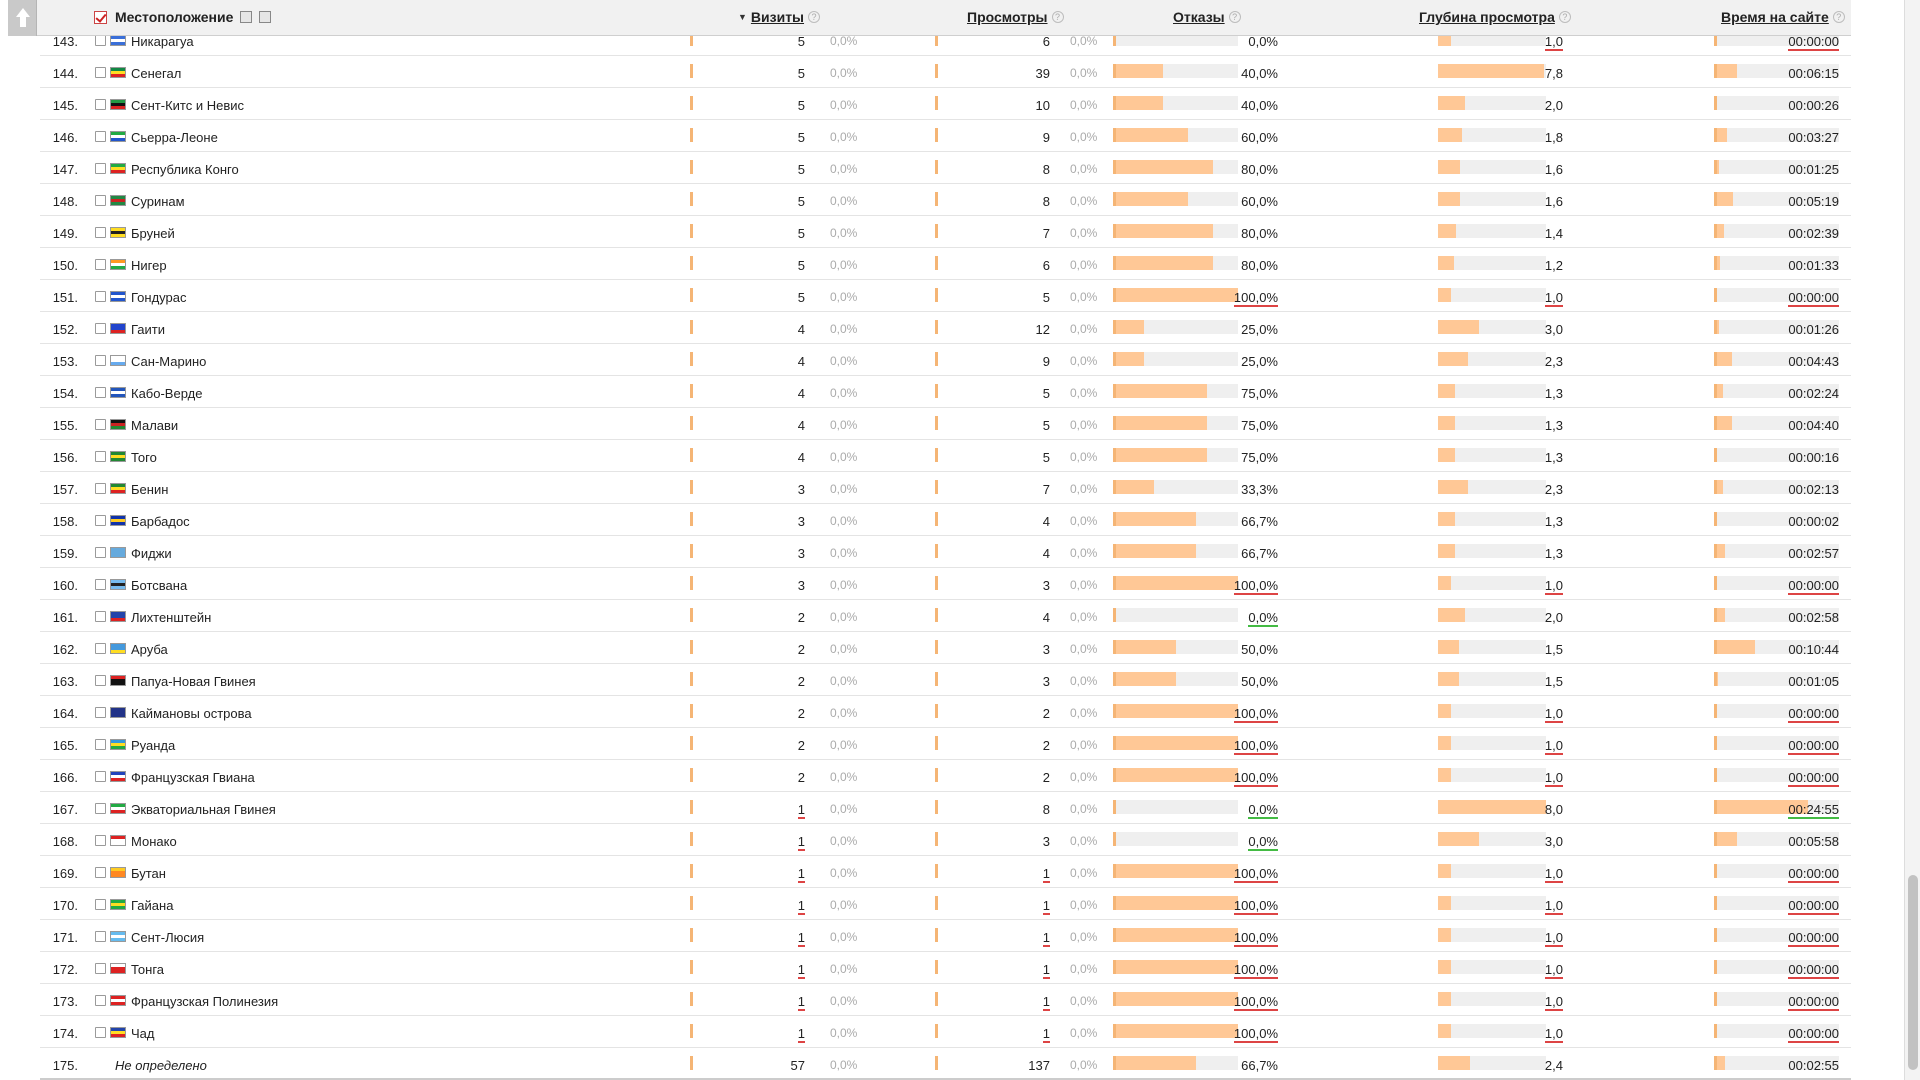  What do you see at coordinates (945, 488) in the screenshot?
I see `table-row: 157. Бенин 3 0,0% 7 0,0% 33,3% 2,3 00:02:13` at bounding box center [945, 488].